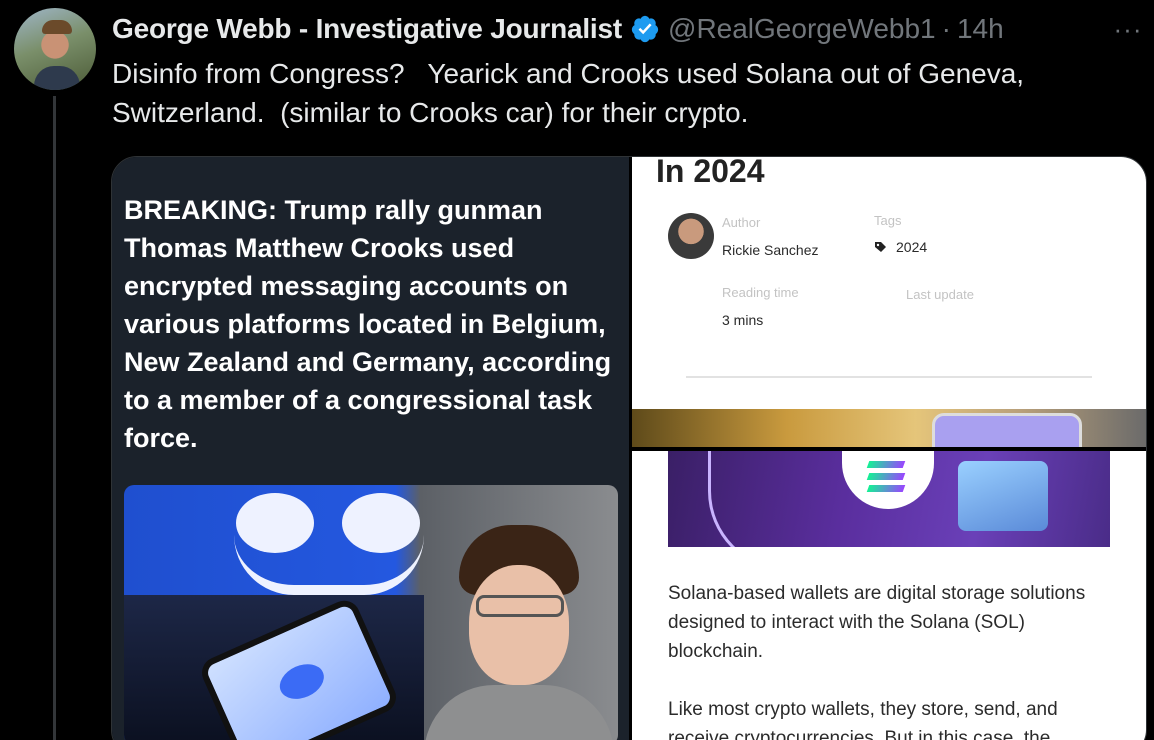  I want to click on article-banner-image, so click(889, 436).